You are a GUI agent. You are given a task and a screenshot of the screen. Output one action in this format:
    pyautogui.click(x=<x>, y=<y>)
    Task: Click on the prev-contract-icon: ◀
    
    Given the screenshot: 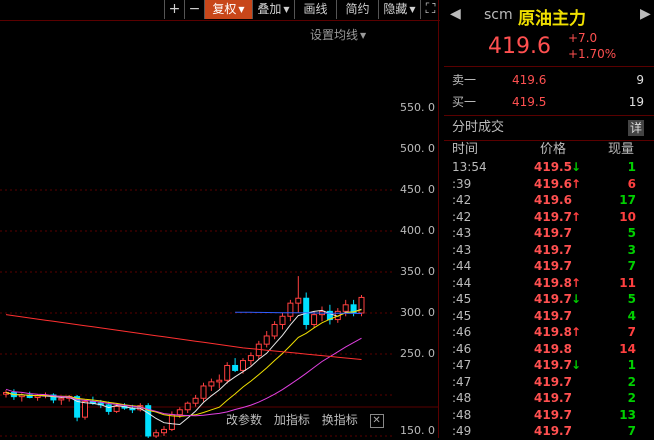 What is the action you would take?
    pyautogui.click(x=455, y=14)
    